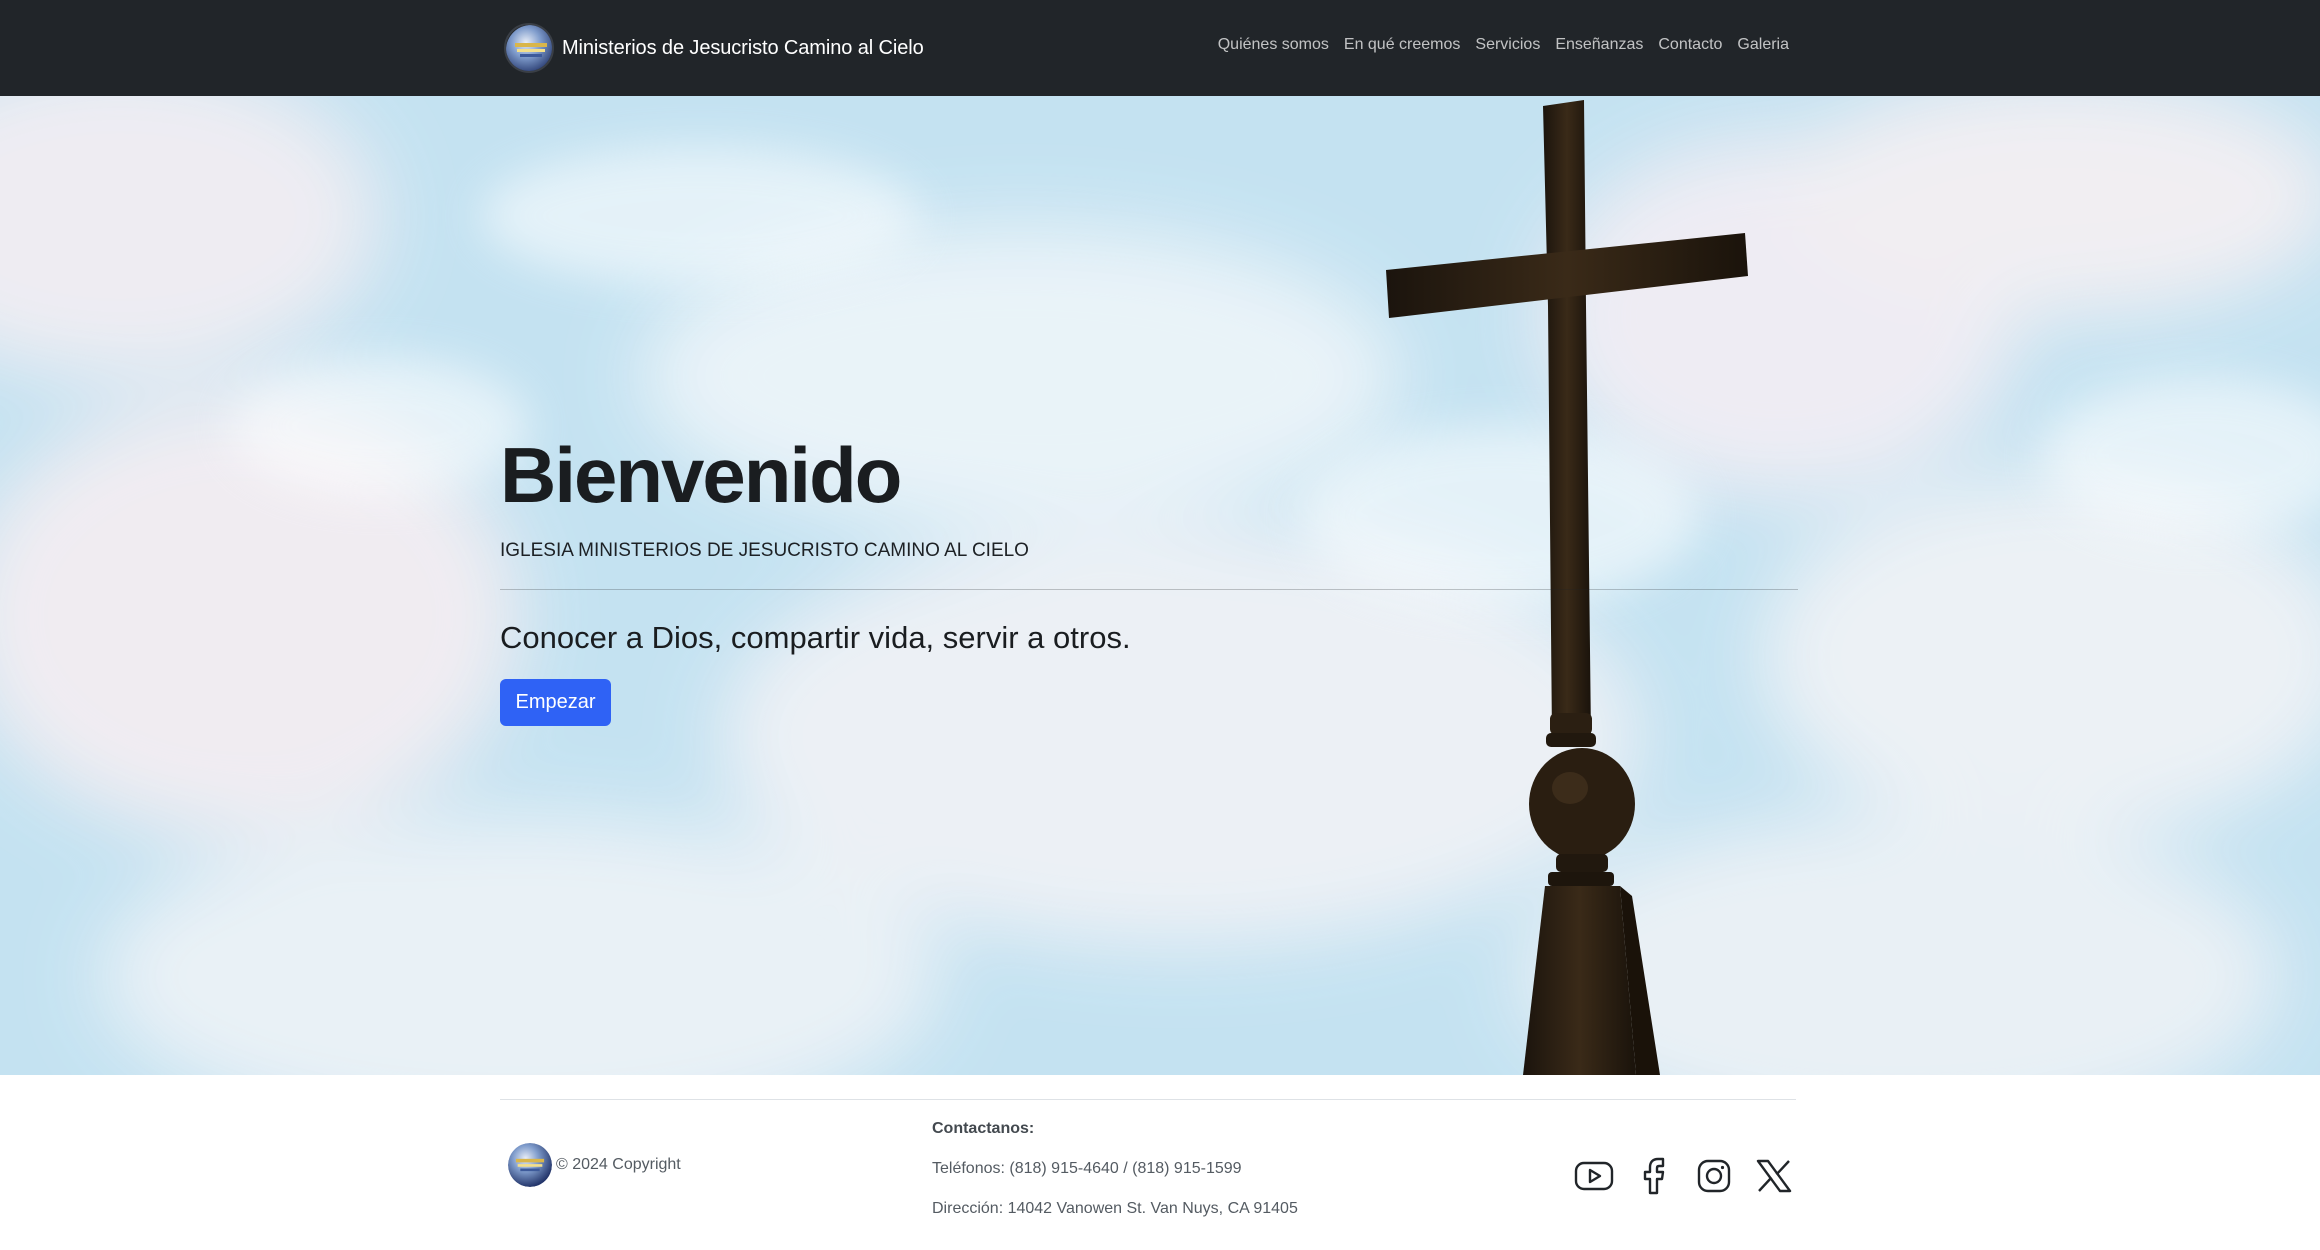  I want to click on facebook-icon, so click(1654, 1176).